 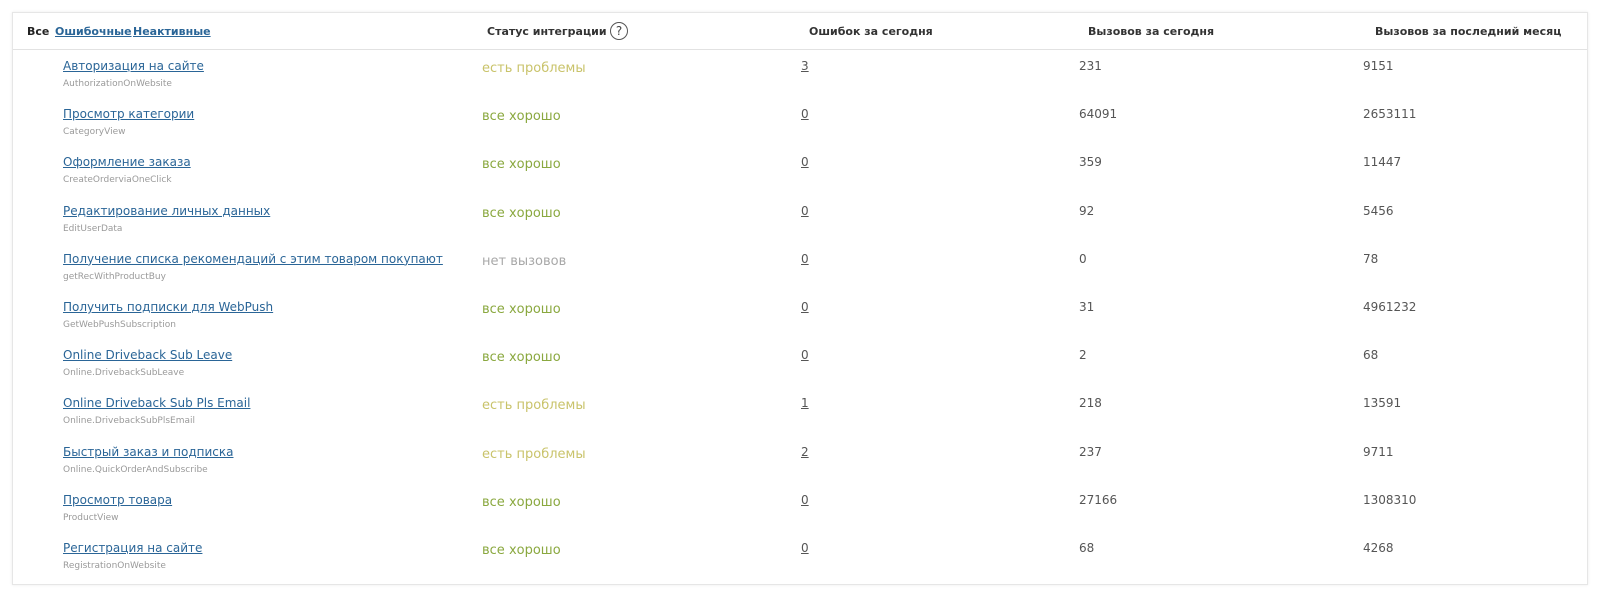 I want to click on integration-status: нет вызовов, so click(x=524, y=261).